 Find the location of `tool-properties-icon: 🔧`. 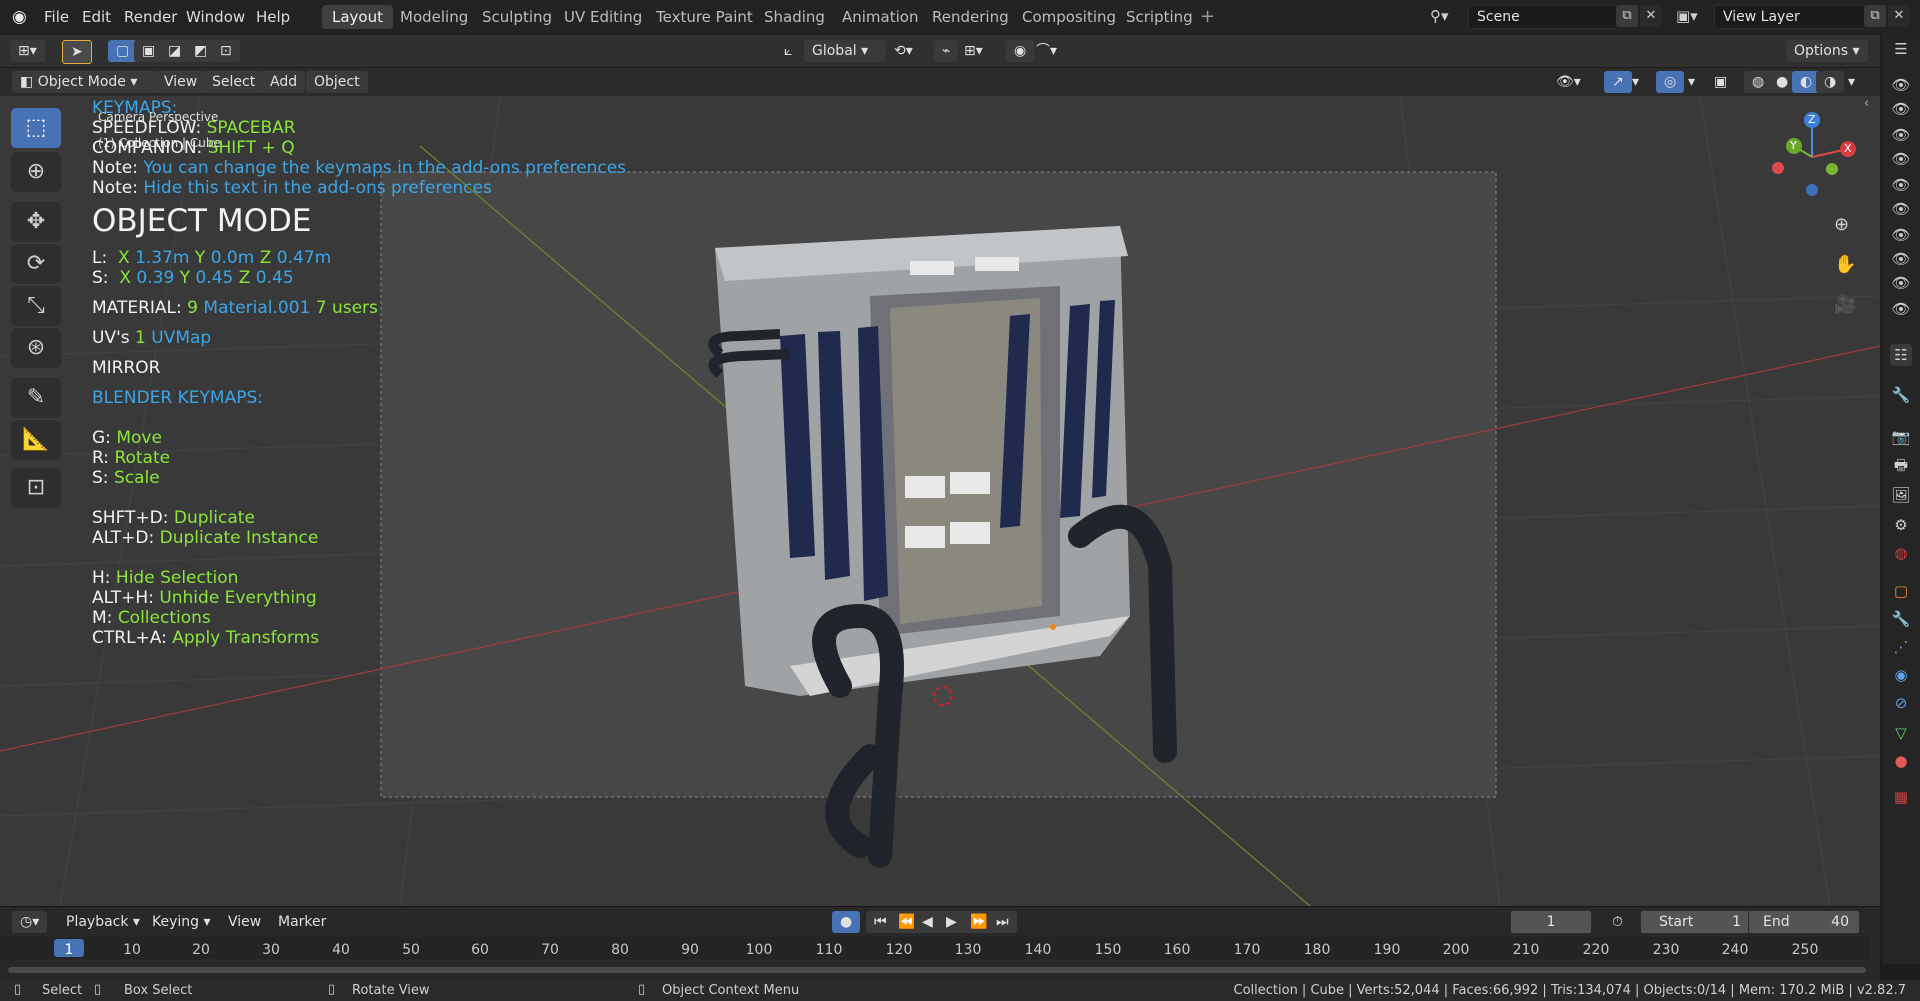

tool-properties-icon: 🔧 is located at coordinates (1901, 395).